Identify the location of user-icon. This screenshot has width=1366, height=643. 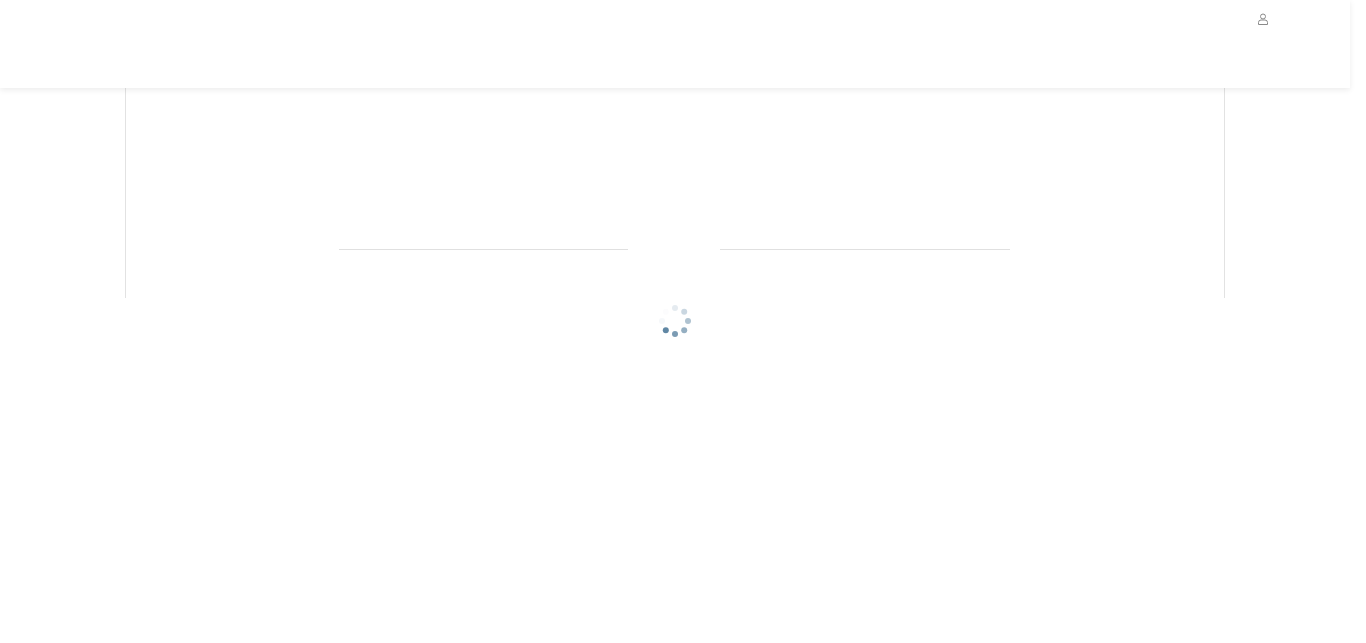
(1263, 19).